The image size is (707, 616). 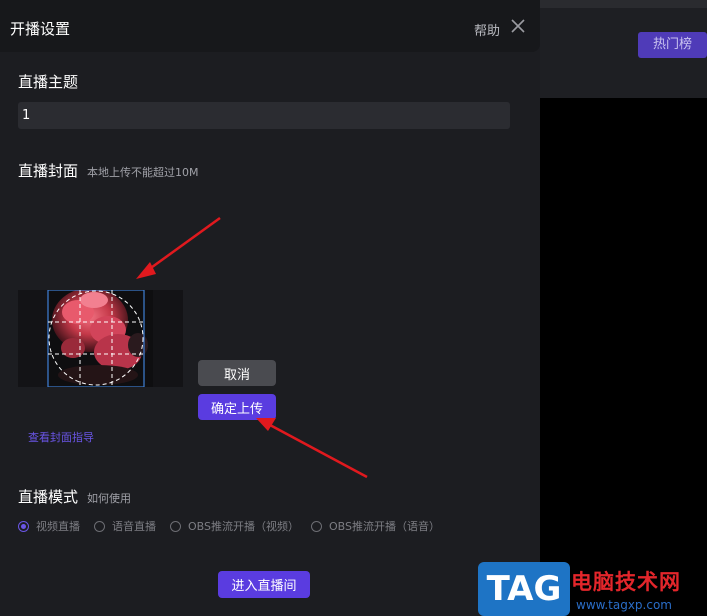 What do you see at coordinates (58, 526) in the screenshot?
I see `mode-option-label: 视频直播` at bounding box center [58, 526].